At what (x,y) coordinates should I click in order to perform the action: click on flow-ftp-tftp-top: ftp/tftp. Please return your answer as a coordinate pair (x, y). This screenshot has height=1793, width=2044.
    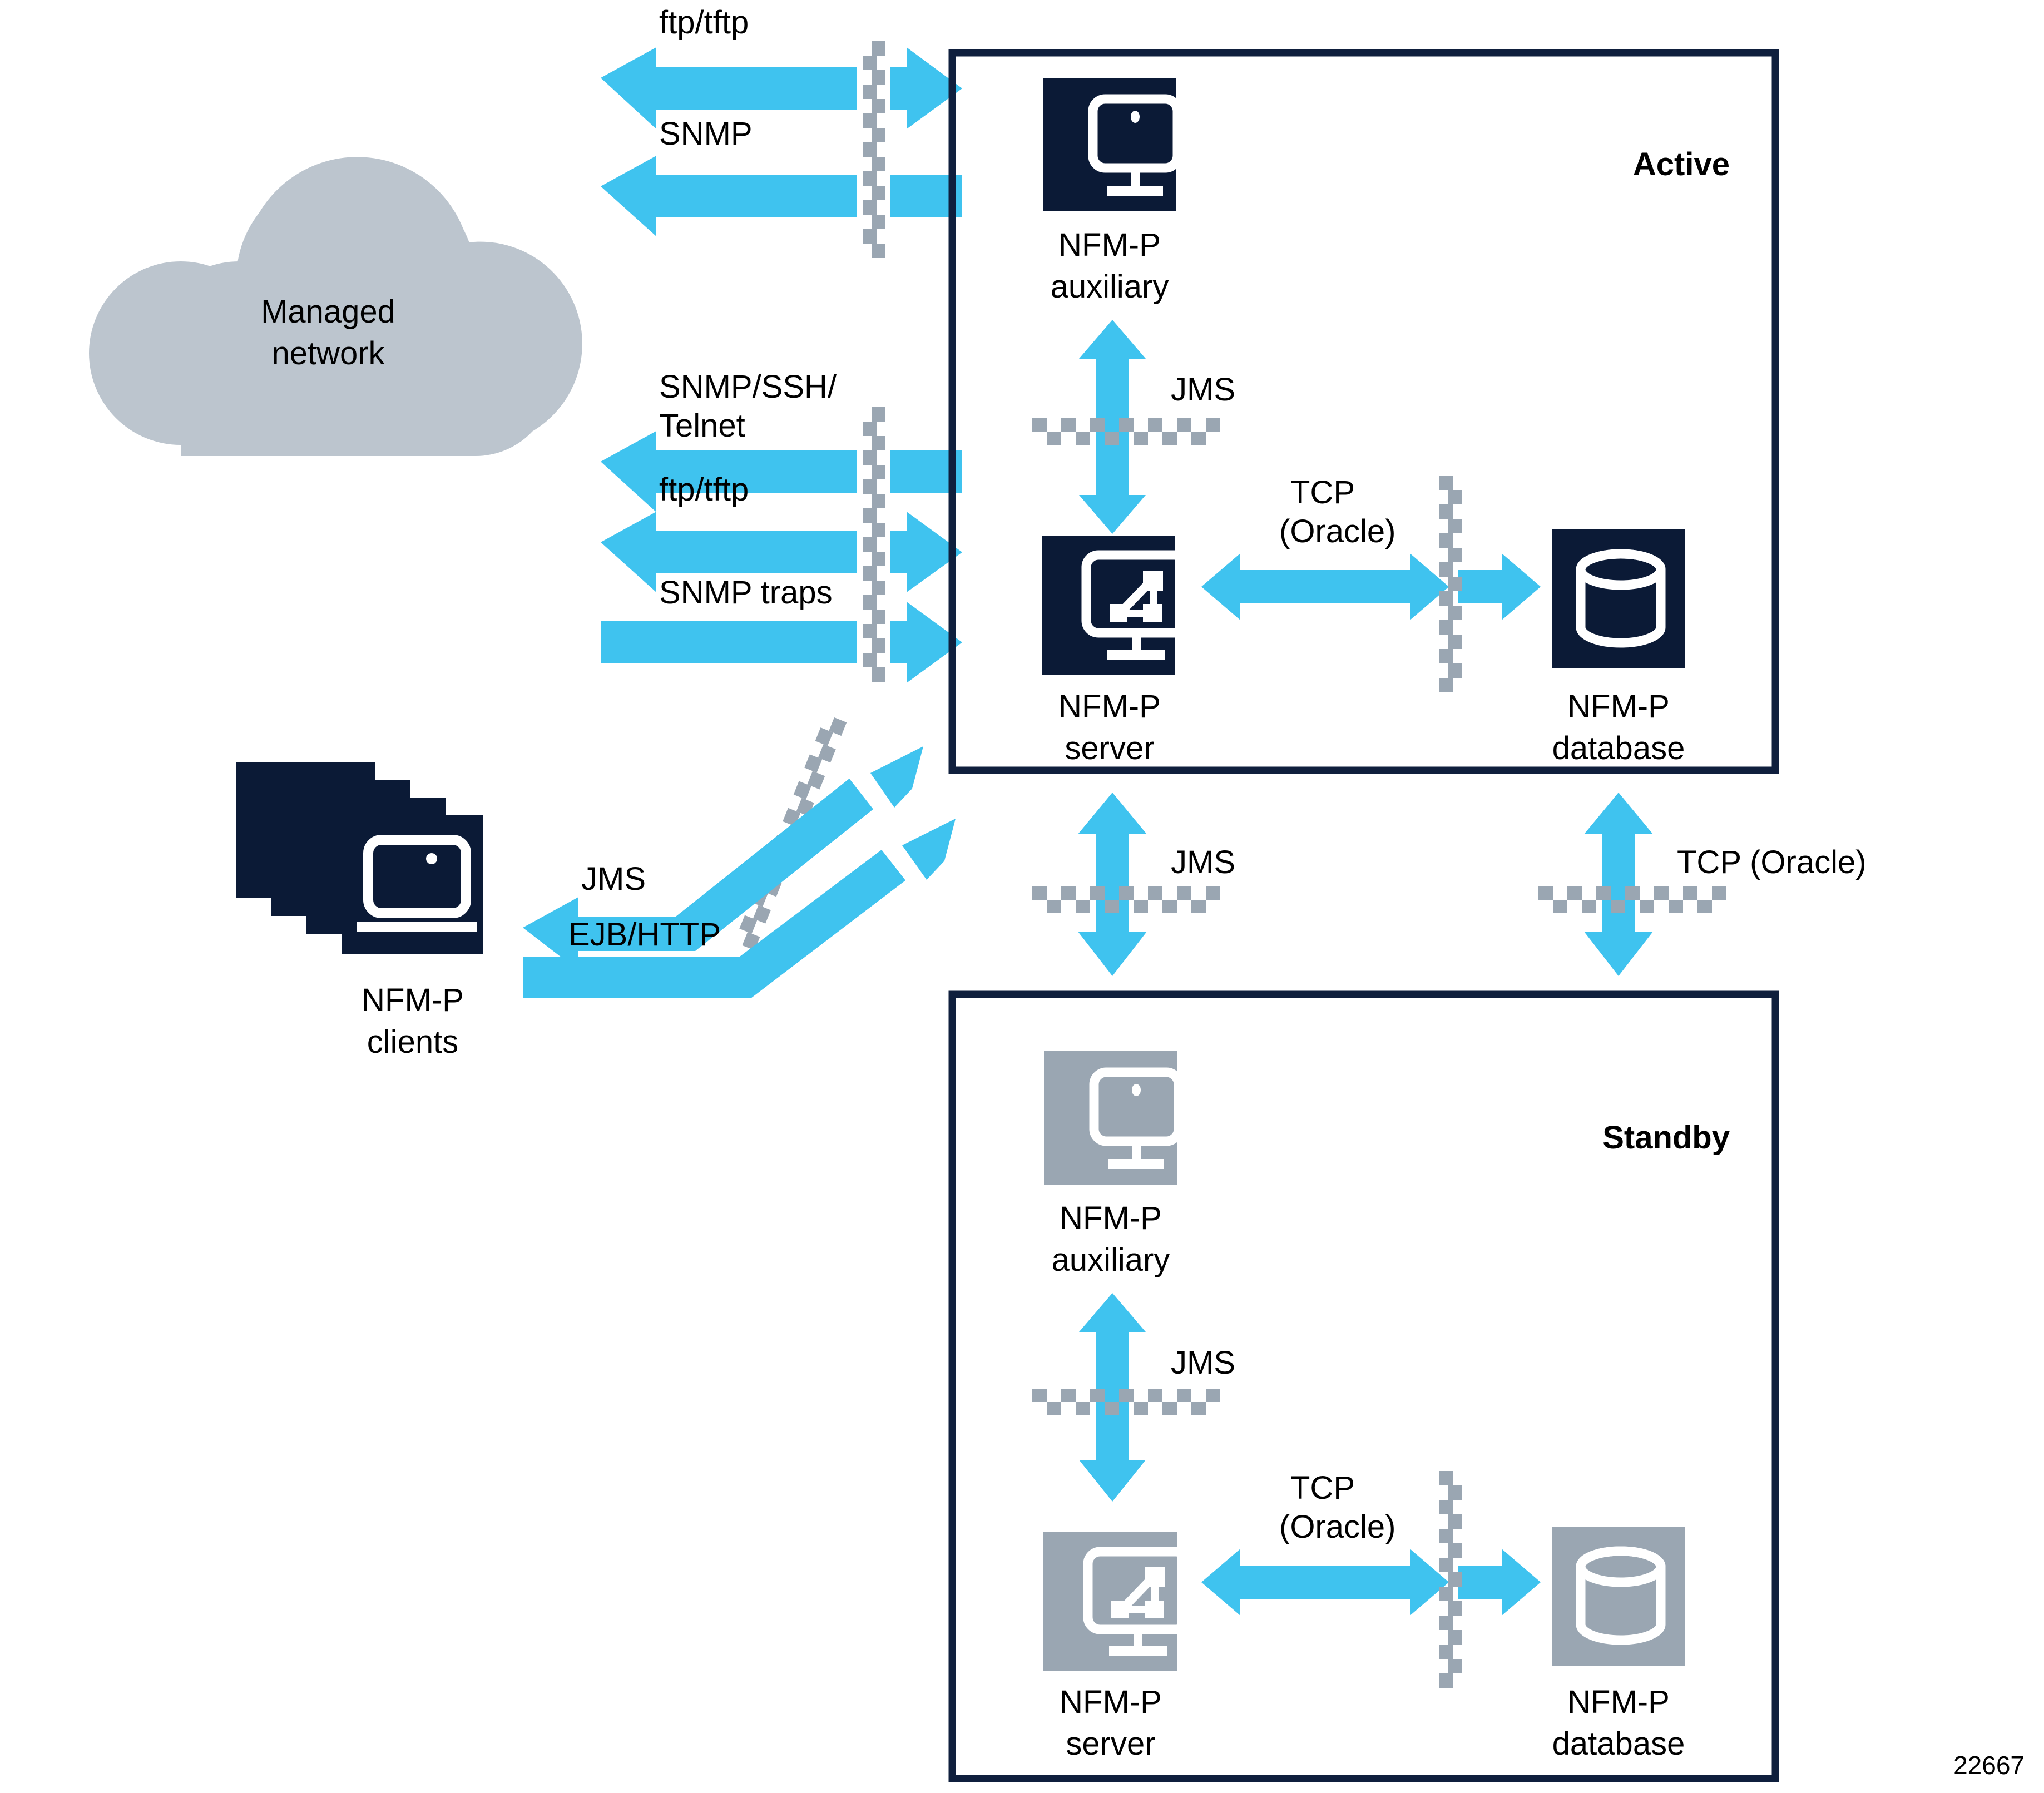
    Looking at the image, I should click on (782, 66).